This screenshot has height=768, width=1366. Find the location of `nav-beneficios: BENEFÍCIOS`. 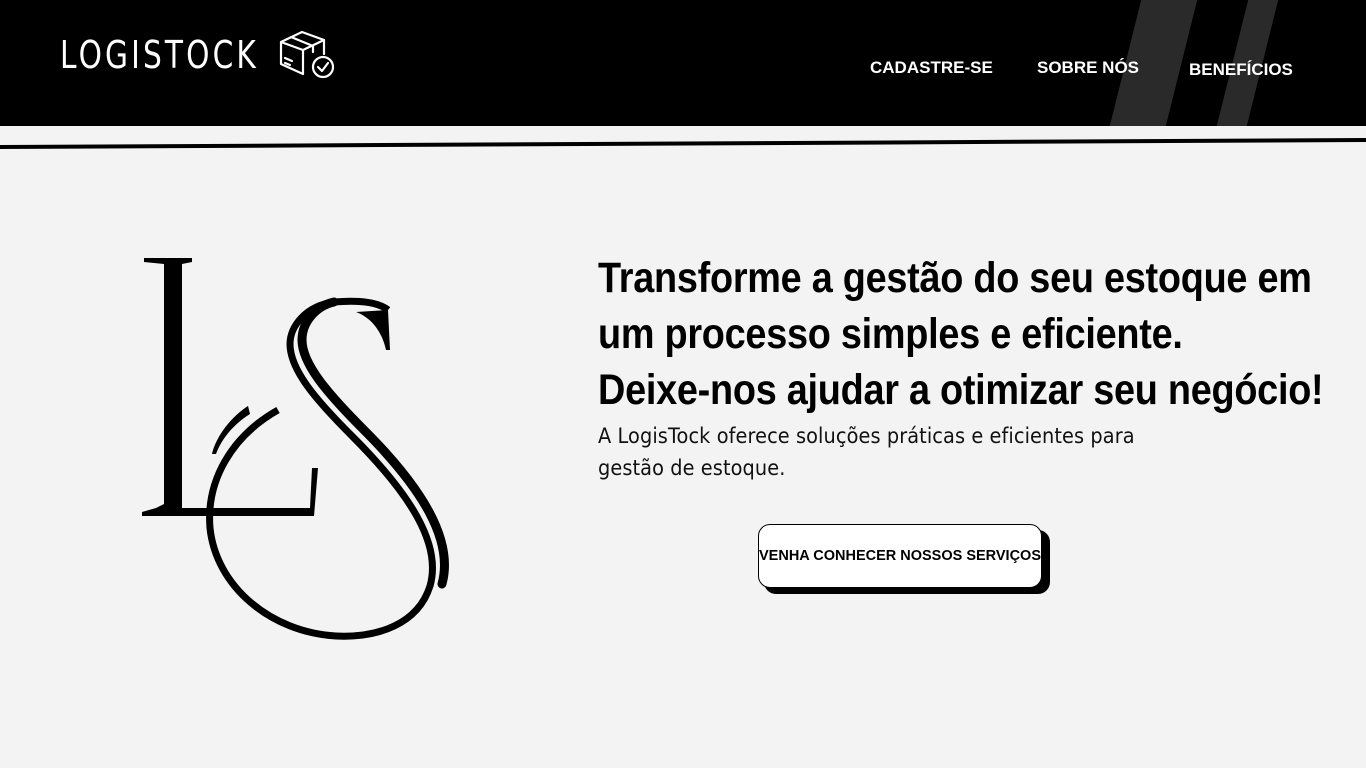

nav-beneficios: BENEFÍCIOS is located at coordinates (1241, 70).